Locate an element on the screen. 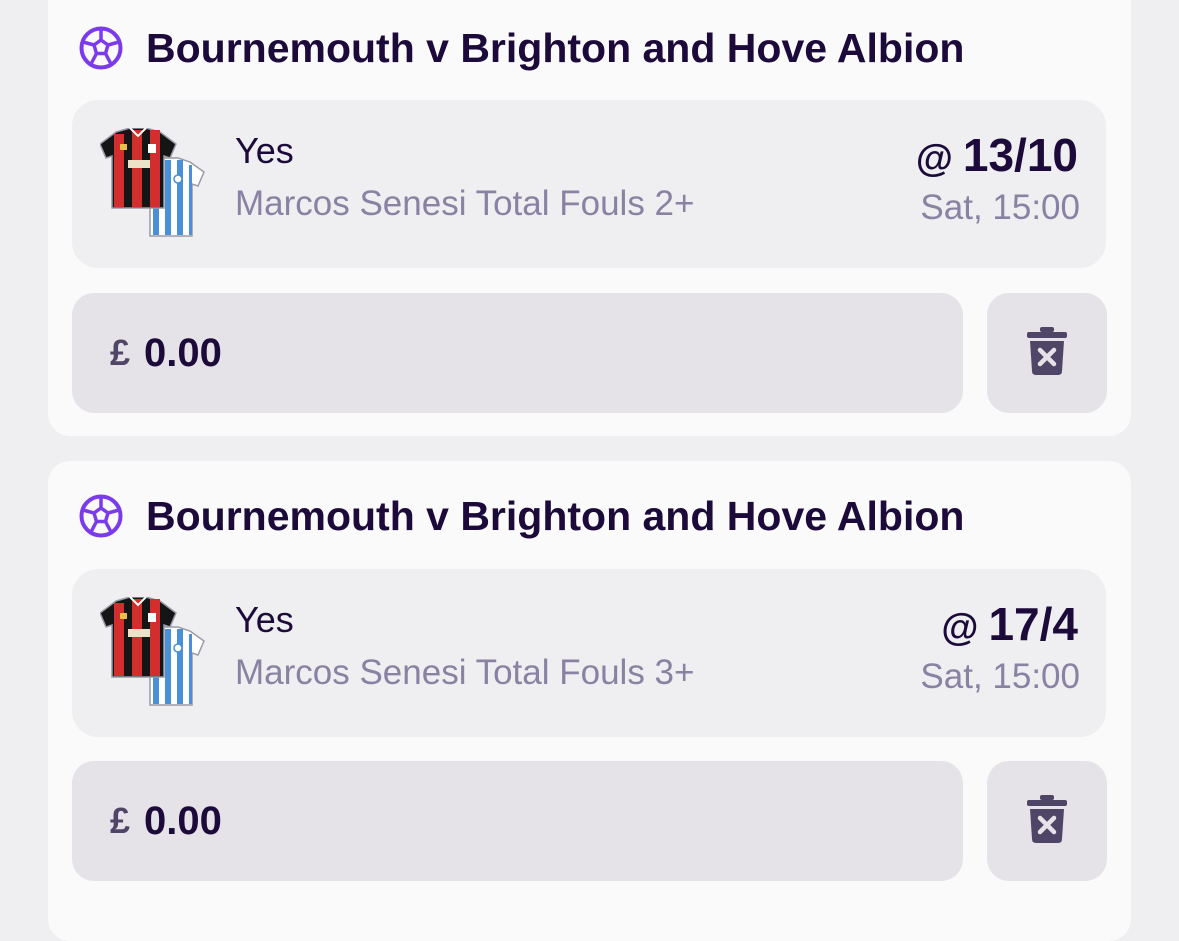 The width and height of the screenshot is (1179, 941). odds-value: 17/4 is located at coordinates (1033, 624).